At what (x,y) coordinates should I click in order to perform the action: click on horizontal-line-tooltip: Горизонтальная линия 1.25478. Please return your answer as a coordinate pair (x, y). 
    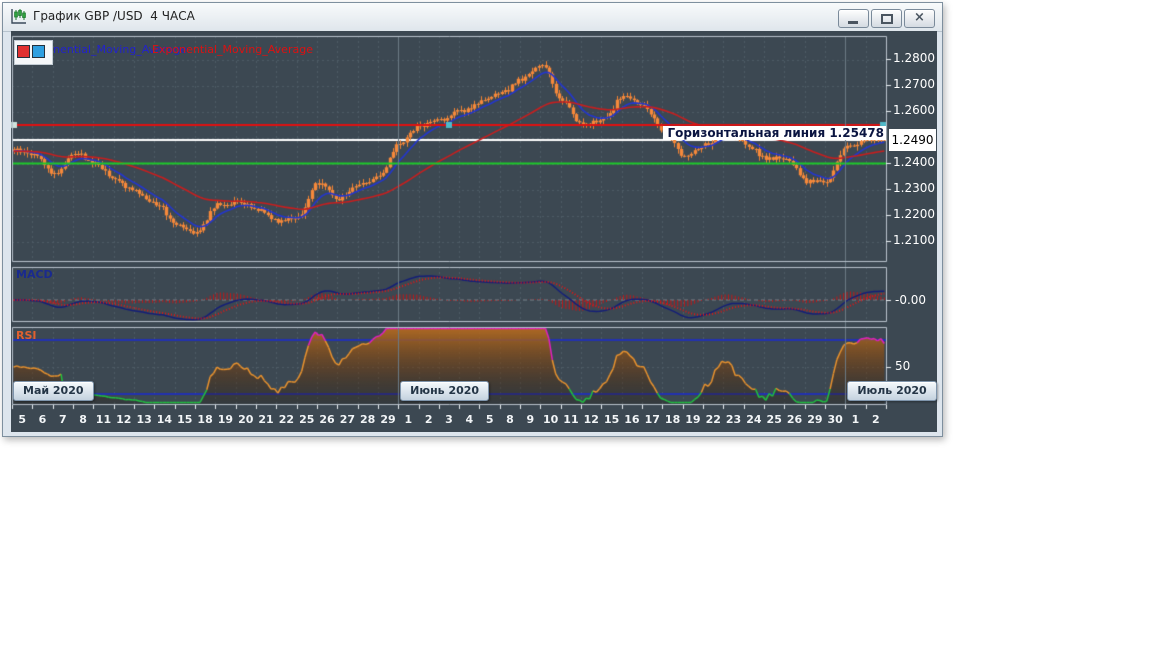
    Looking at the image, I should click on (774, 133).